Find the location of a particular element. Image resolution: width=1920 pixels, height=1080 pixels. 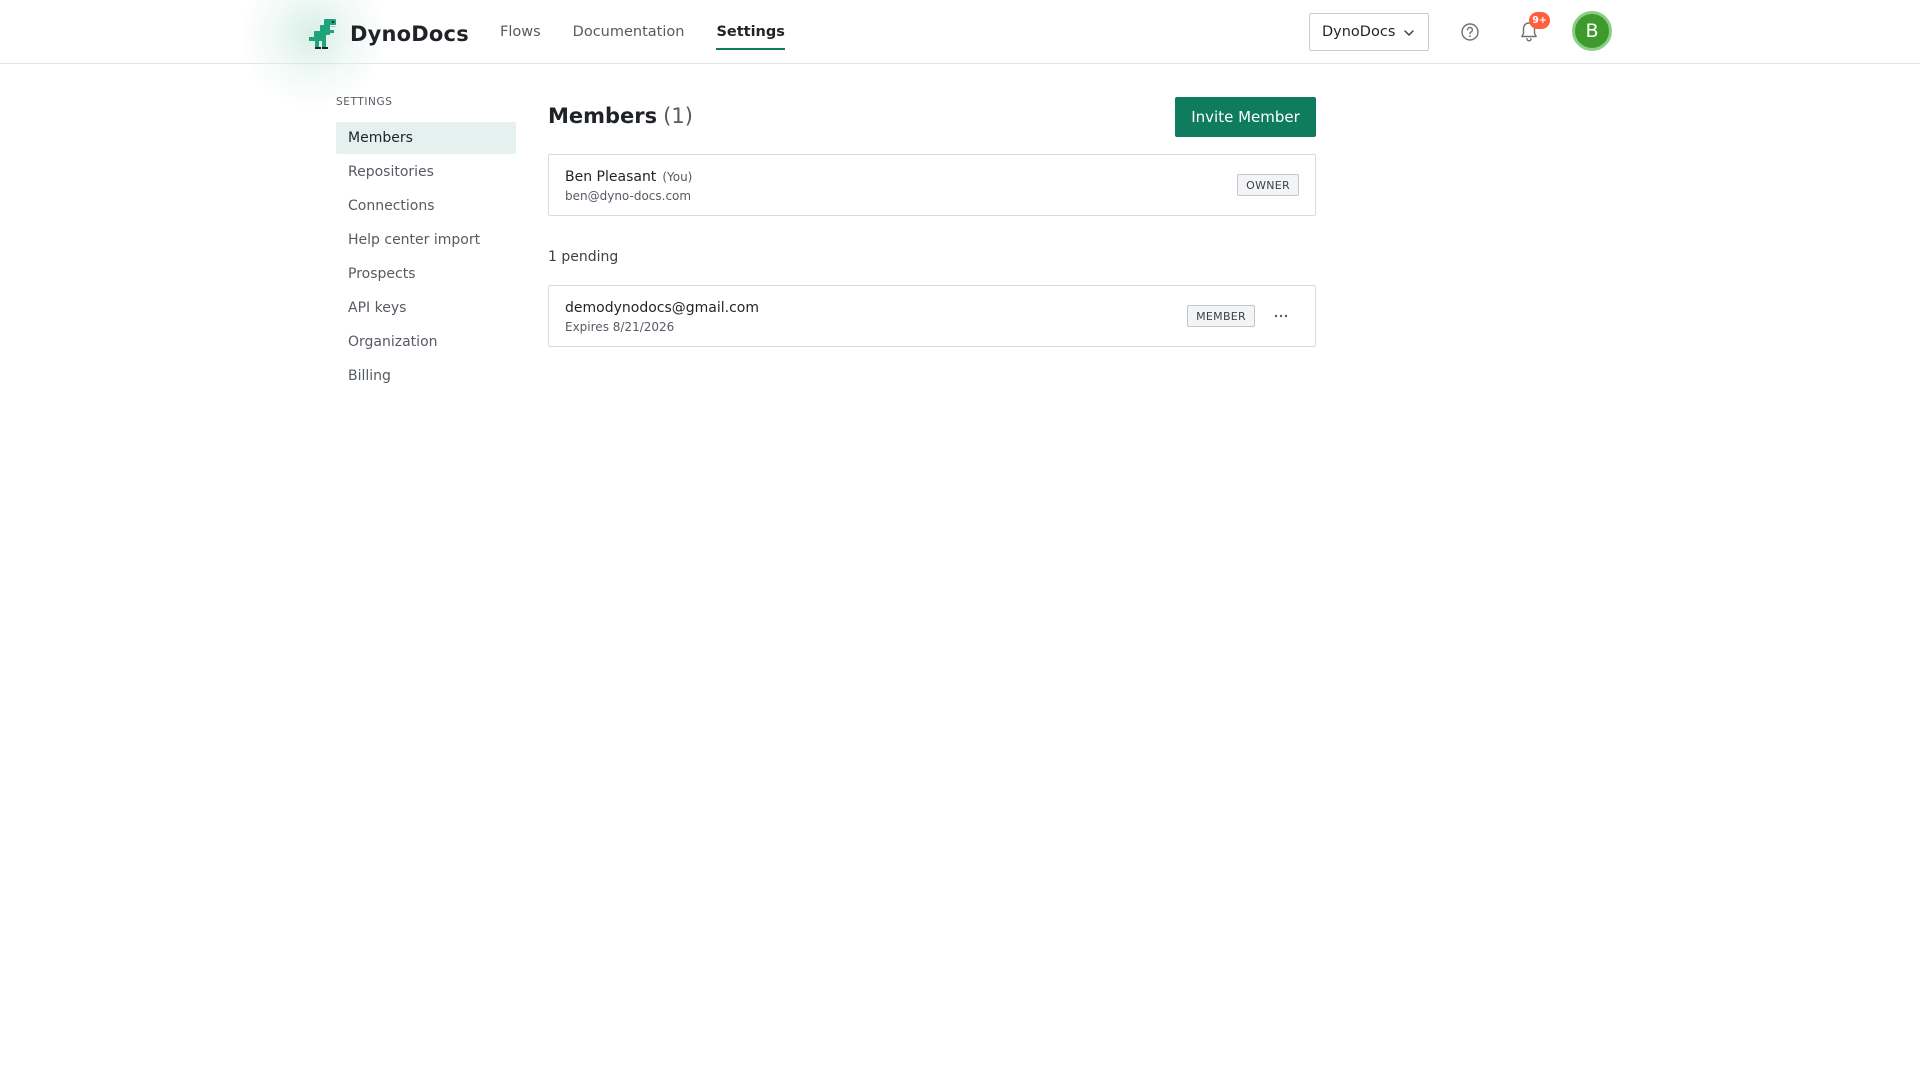

member-name: Ben Pleasant is located at coordinates (611, 177).